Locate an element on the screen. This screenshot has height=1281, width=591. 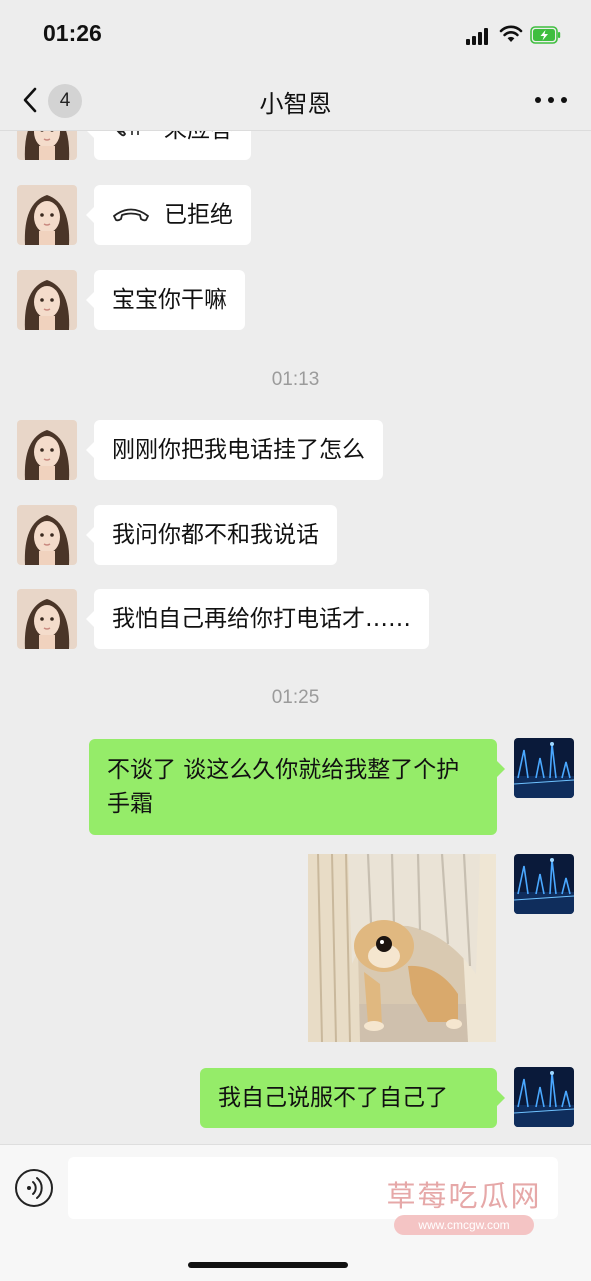
phone-icon is located at coordinates (128, 133).